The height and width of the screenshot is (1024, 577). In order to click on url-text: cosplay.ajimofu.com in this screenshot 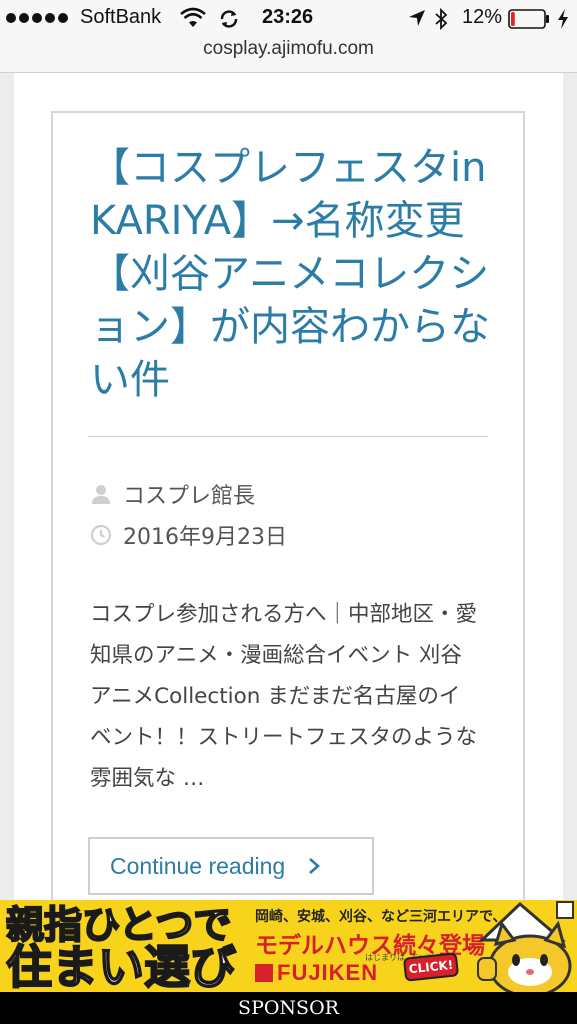, I will do `click(288, 49)`.